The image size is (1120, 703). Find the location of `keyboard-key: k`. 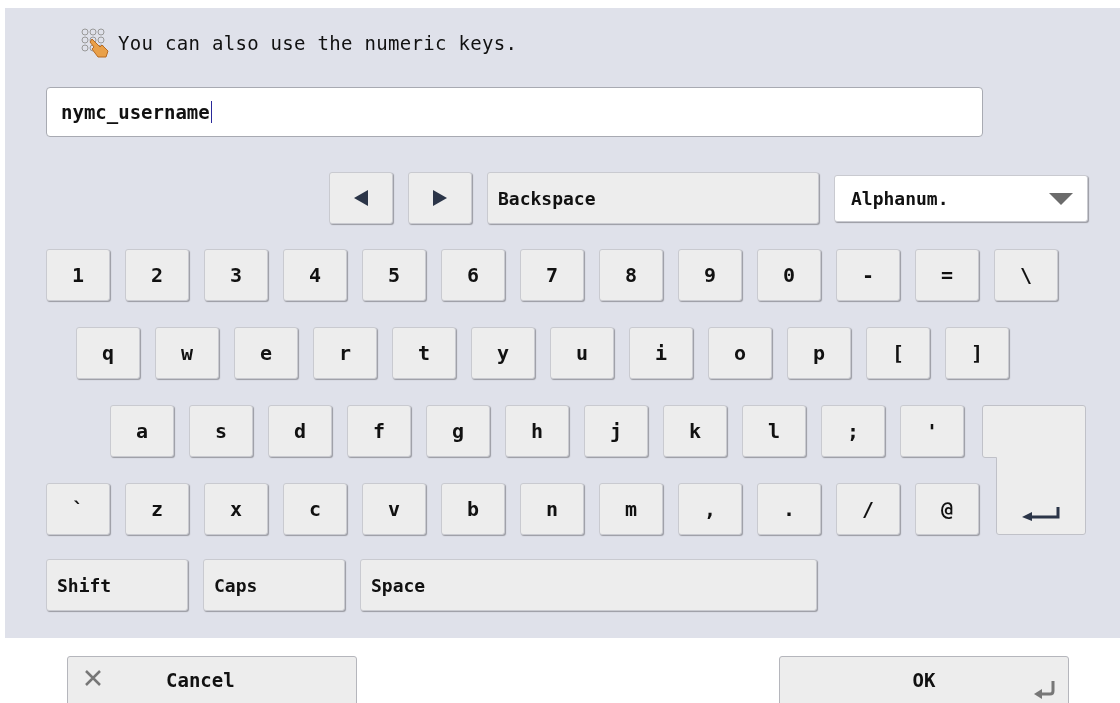

keyboard-key: k is located at coordinates (695, 431).